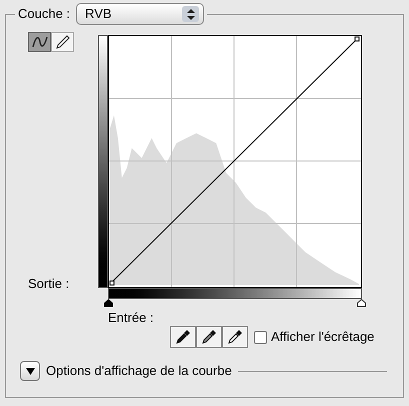  Describe the element at coordinates (314, 337) in the screenshot. I see `show-clipping-checkbox: Afficher l'écrêtage` at that location.